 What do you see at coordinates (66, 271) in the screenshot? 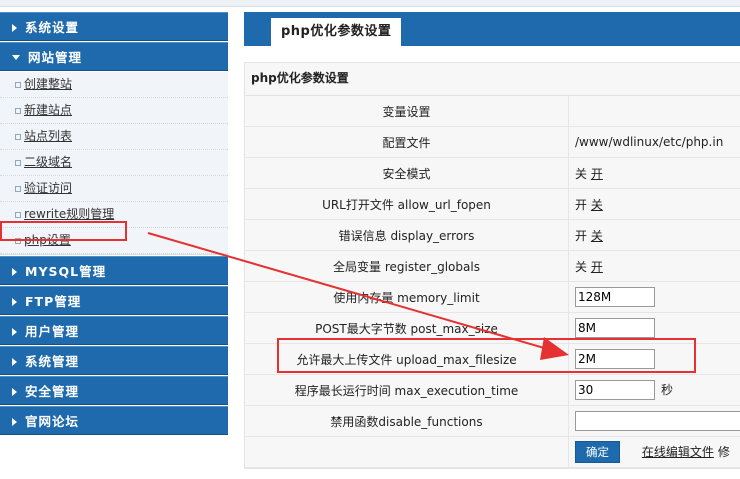
I see `sidebar-section-label: MYSQL管理` at bounding box center [66, 271].